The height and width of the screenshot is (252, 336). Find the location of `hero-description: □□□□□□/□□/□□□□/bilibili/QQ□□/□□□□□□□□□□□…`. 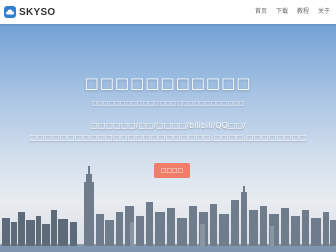

hero-description: □□□□□□/□□/□□□□/bilibili/QQ□□/□□□□□□□□□□□… is located at coordinates (168, 131).